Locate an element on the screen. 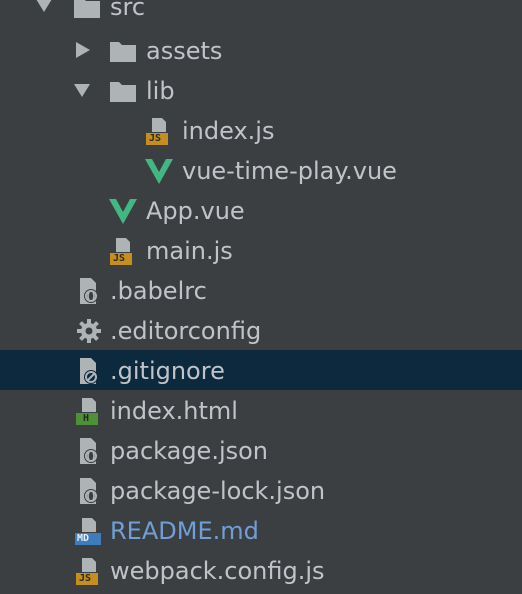  tree-item-label: vue-time-play.vue is located at coordinates (289, 171).